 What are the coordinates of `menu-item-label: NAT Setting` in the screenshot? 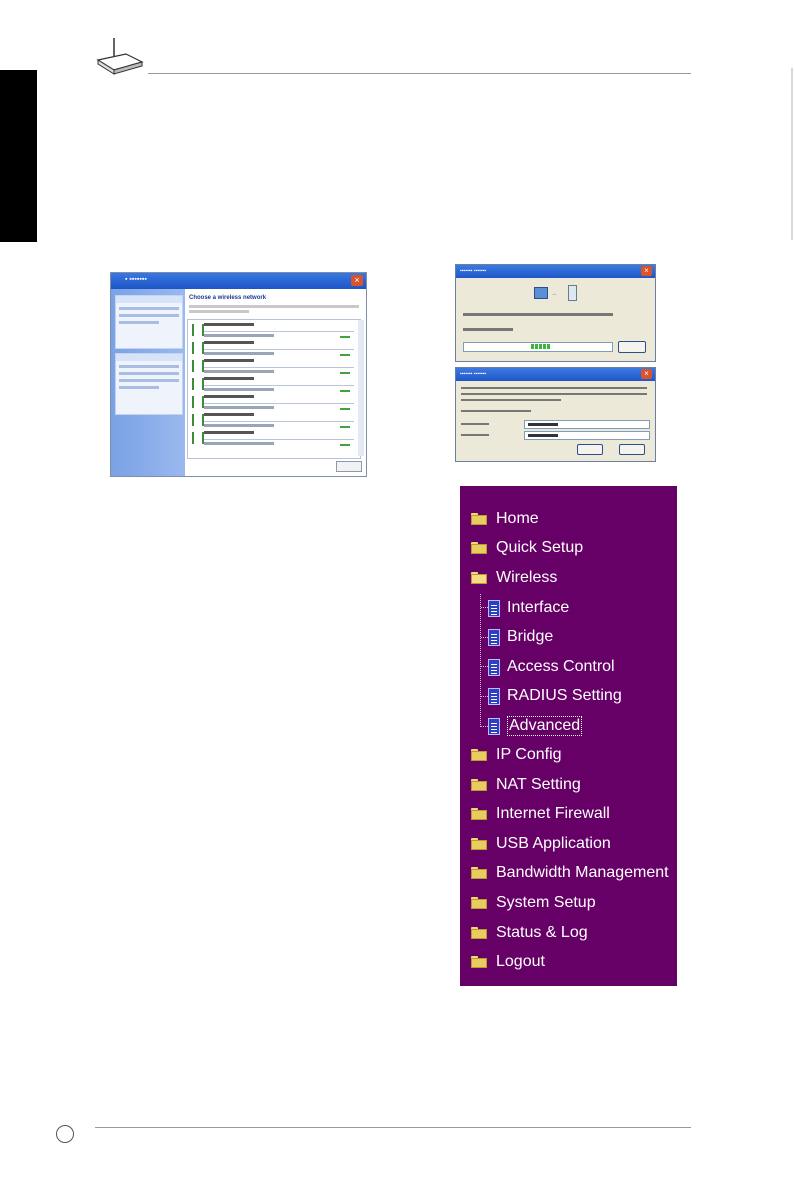 It's located at (538, 784).